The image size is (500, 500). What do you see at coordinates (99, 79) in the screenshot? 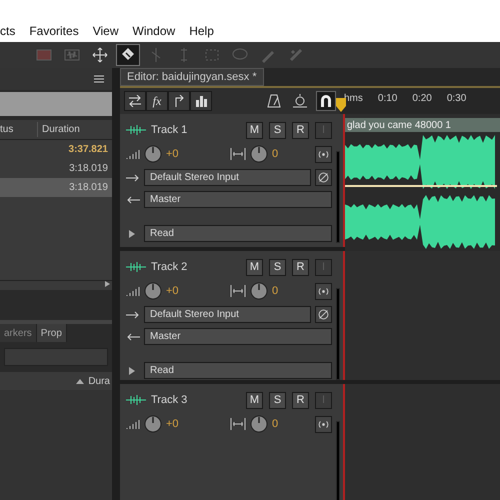
I see `panel-menu-icon` at bounding box center [99, 79].